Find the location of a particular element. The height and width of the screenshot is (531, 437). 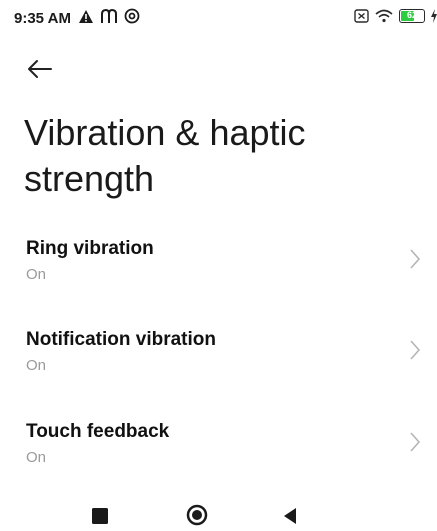

item-label: Notification vibration is located at coordinates (121, 339).